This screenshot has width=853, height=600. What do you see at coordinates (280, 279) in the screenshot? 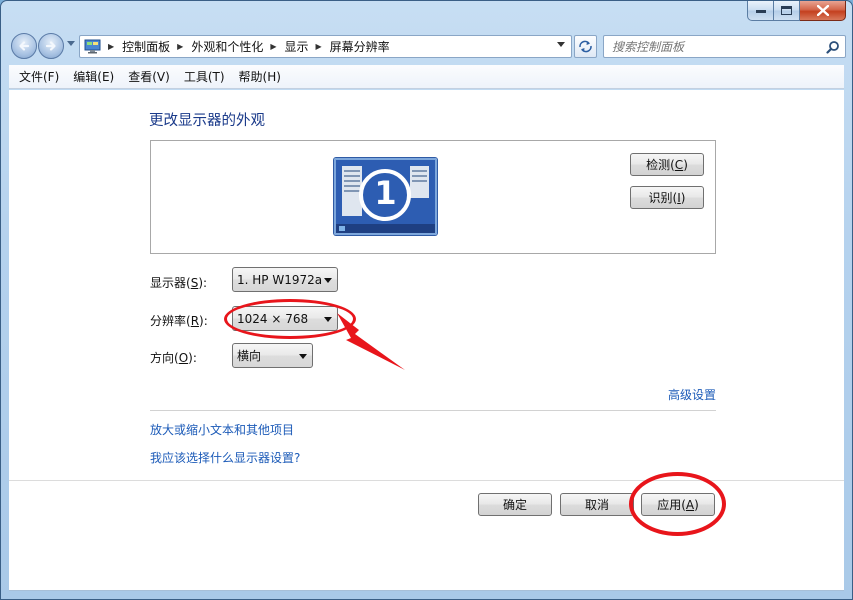
I see `display-select-value: 1. HP W1972a` at bounding box center [280, 279].